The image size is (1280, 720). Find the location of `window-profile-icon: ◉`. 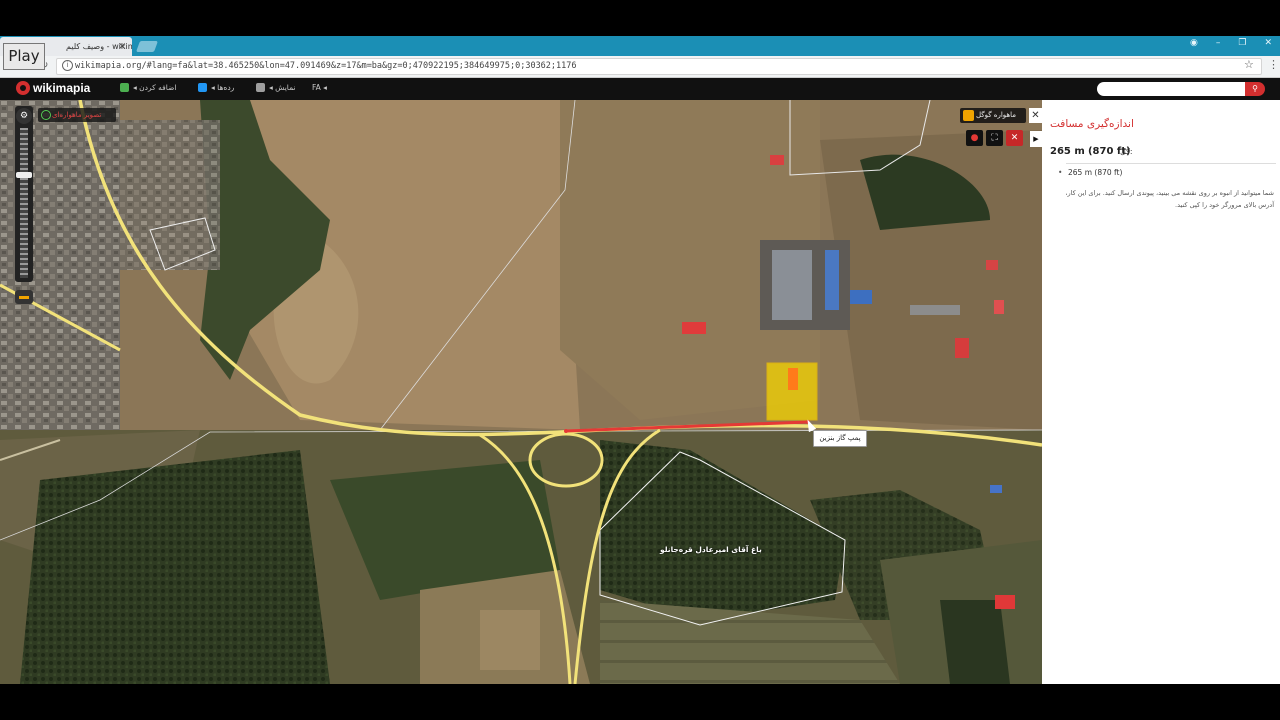

window-profile-icon: ◉ is located at coordinates (1194, 45).